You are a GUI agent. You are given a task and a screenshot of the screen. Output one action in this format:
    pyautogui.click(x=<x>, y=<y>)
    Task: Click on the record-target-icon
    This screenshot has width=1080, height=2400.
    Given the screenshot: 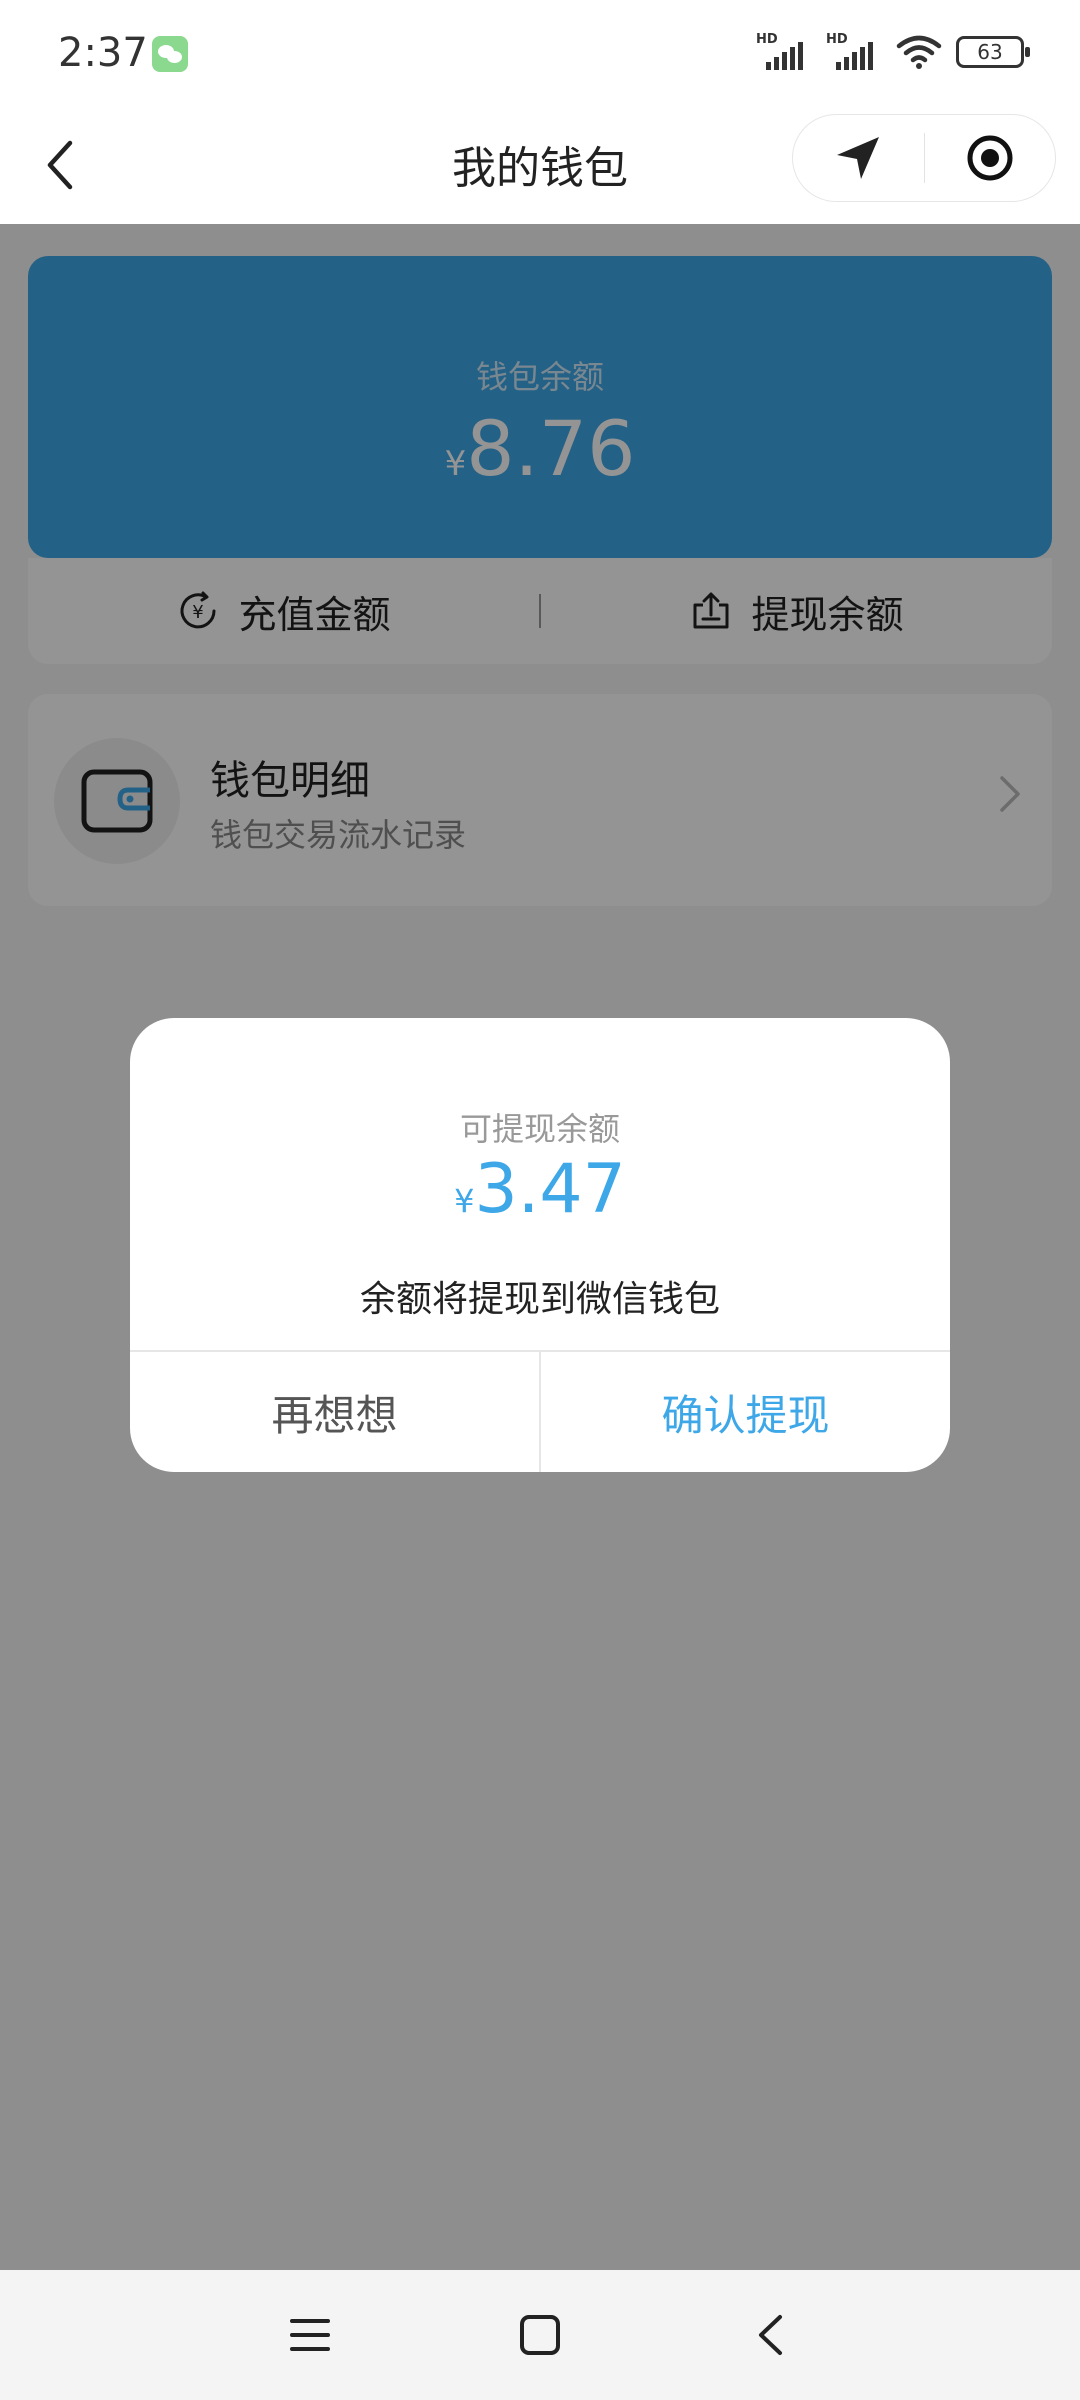 What is the action you would take?
    pyautogui.click(x=990, y=158)
    